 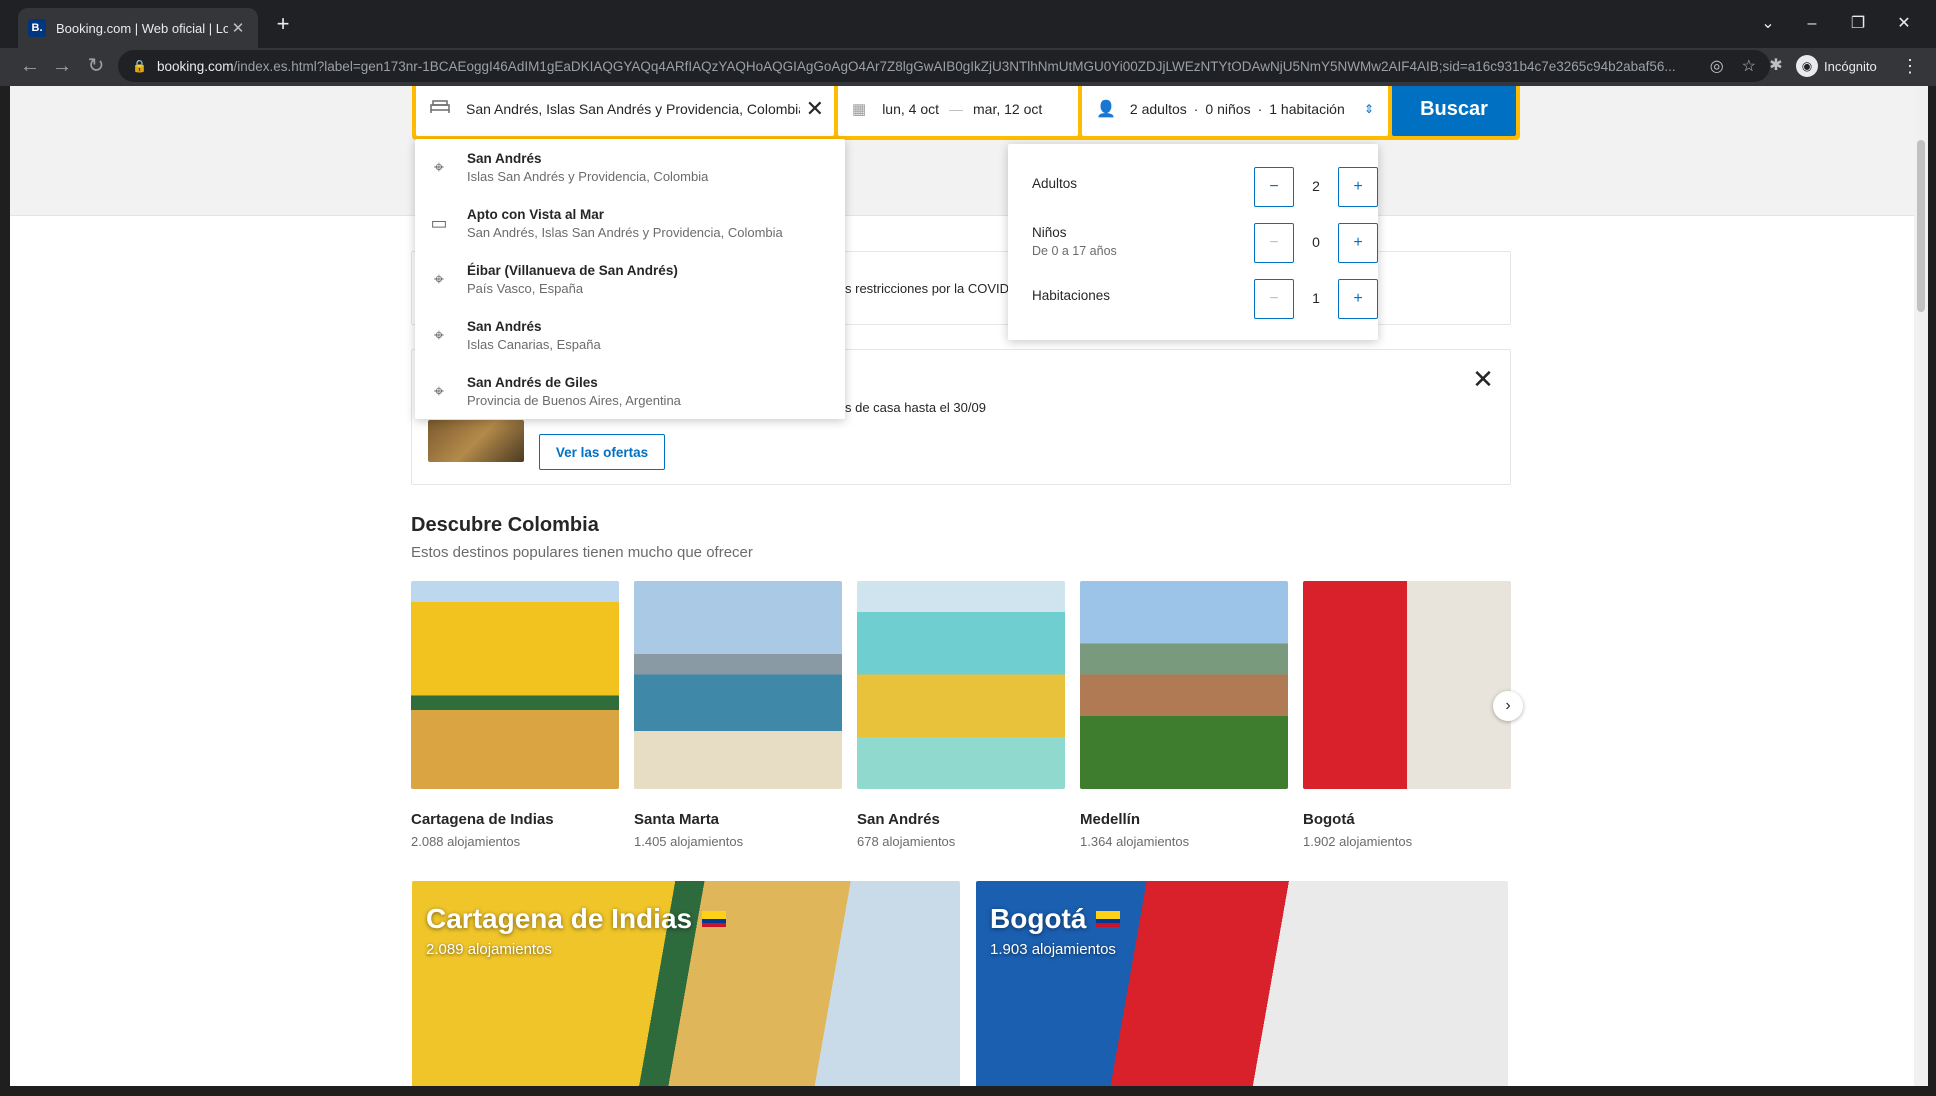 What do you see at coordinates (1749, 66) in the screenshot?
I see `star-icon: ☆` at bounding box center [1749, 66].